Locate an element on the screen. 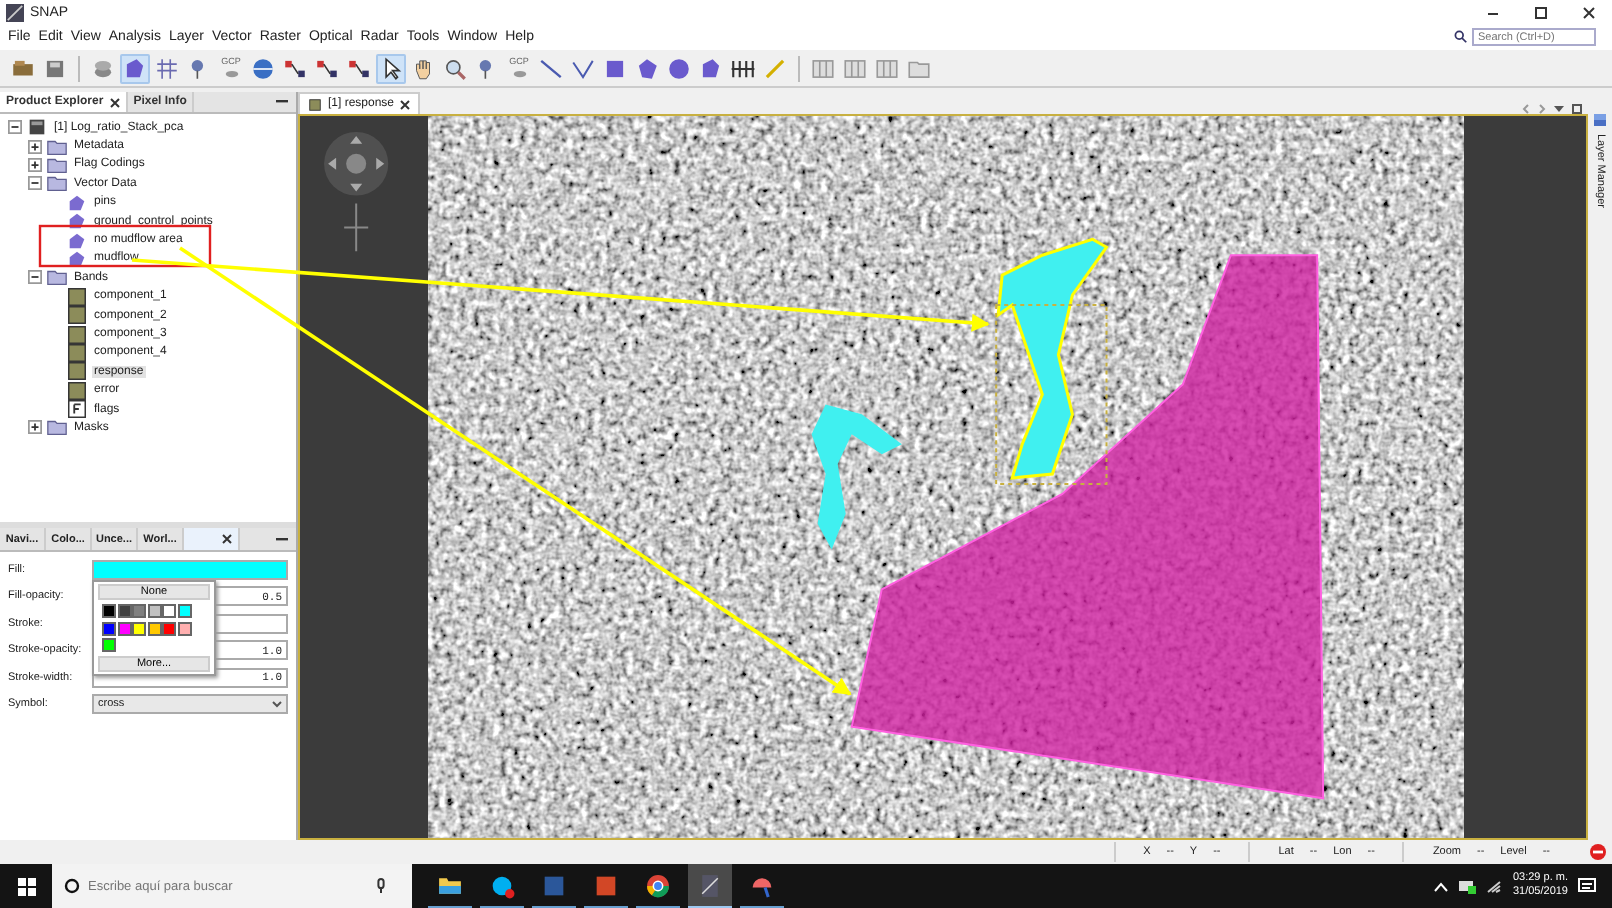 Image resolution: width=1612 pixels, height=908 pixels. grid-tool-button is located at coordinates (167, 68).